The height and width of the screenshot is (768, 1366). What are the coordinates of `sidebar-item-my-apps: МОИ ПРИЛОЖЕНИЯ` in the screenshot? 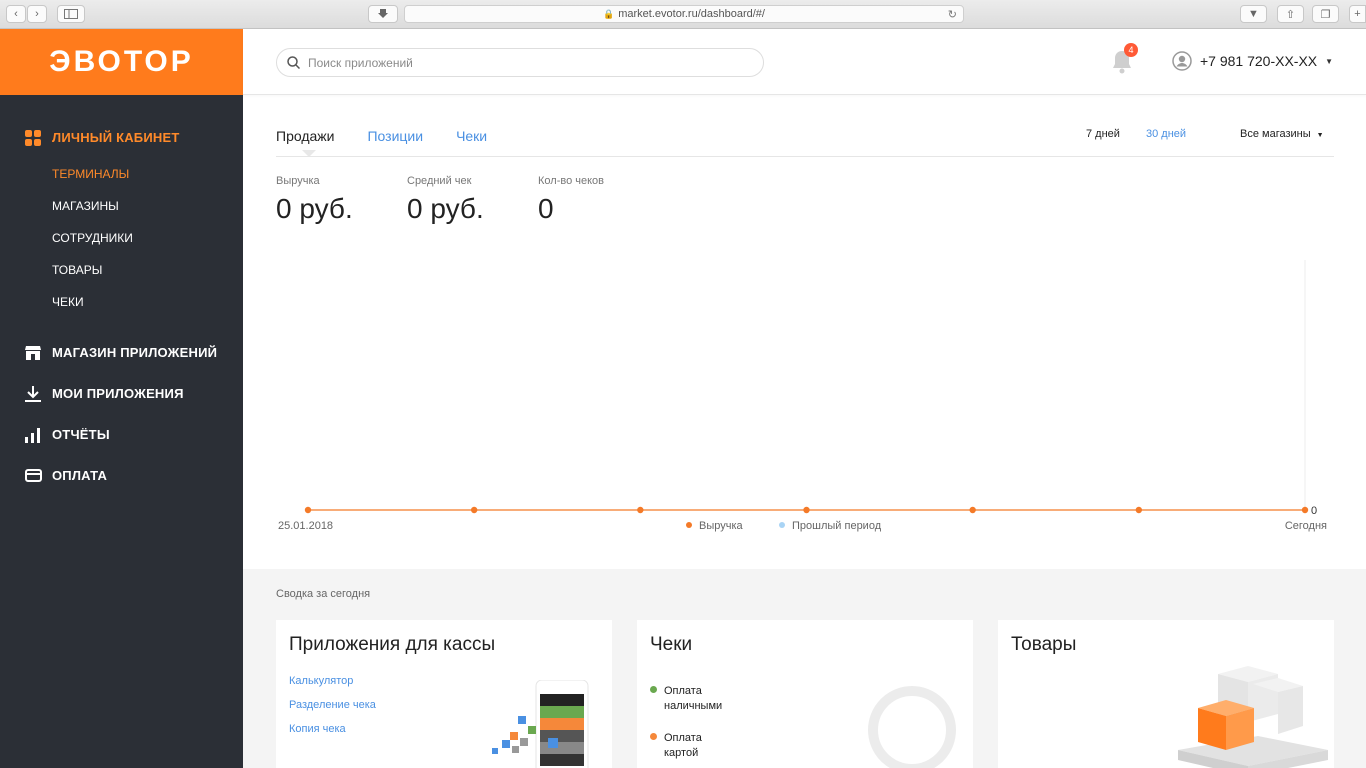 It's located at (121, 393).